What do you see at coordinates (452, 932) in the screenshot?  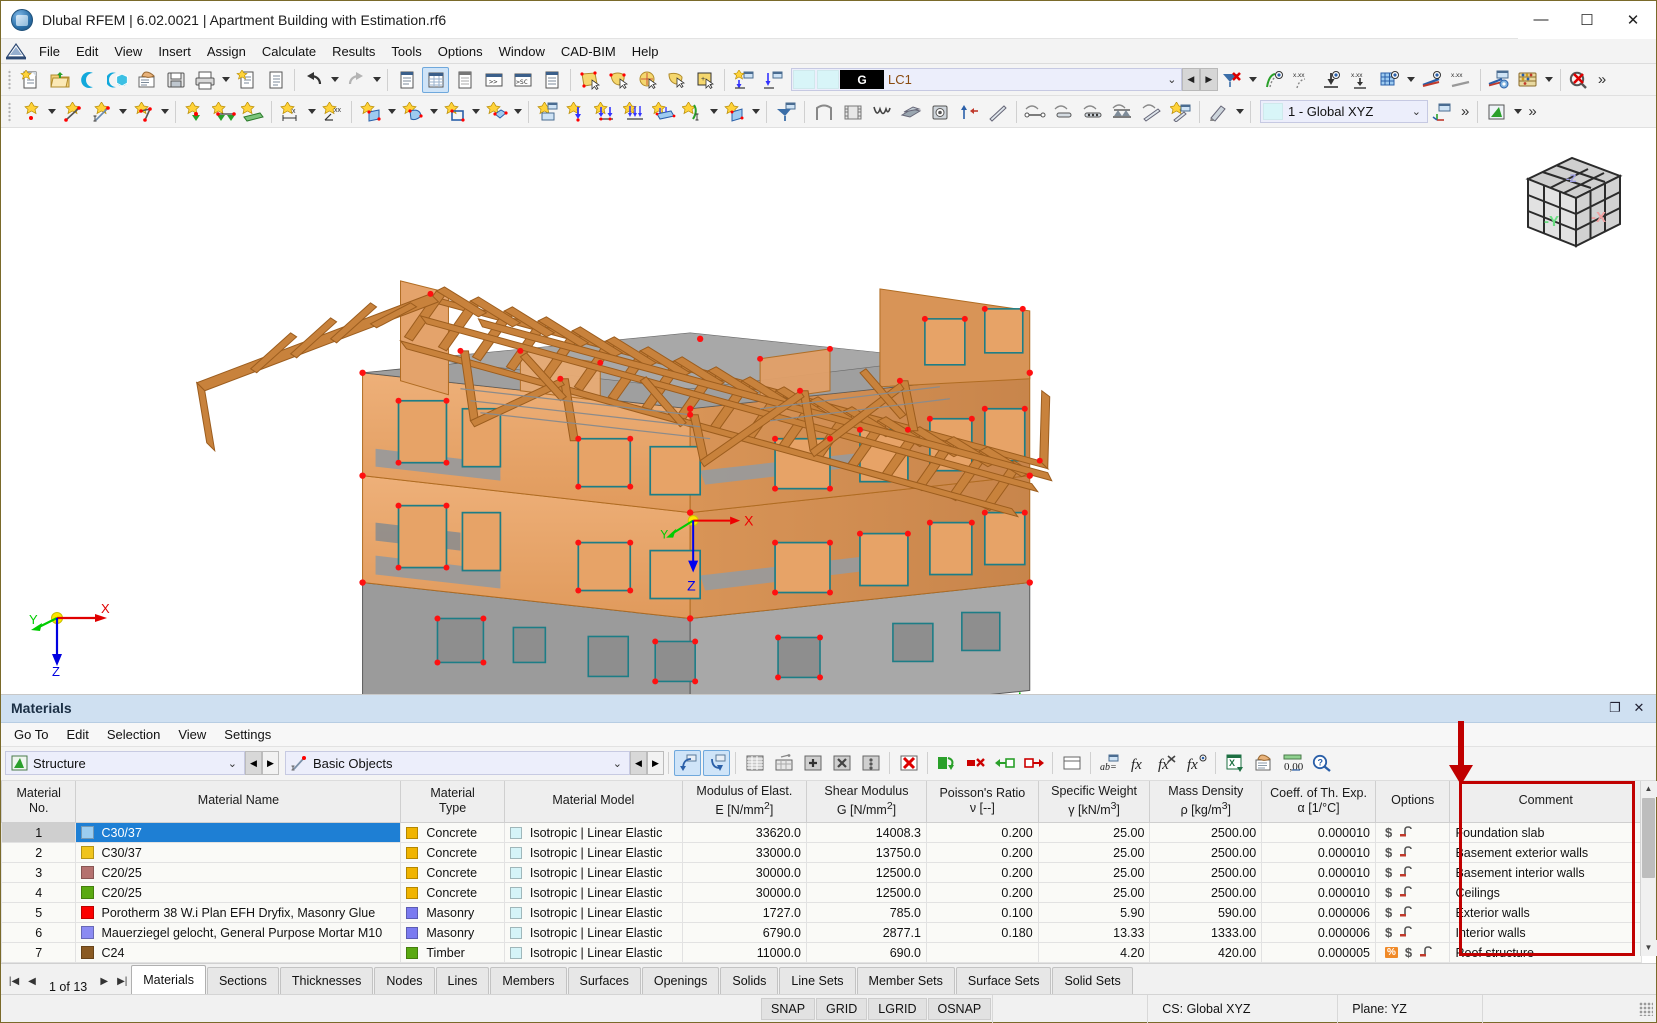 I see `cell-material-type: Masonry` at bounding box center [452, 932].